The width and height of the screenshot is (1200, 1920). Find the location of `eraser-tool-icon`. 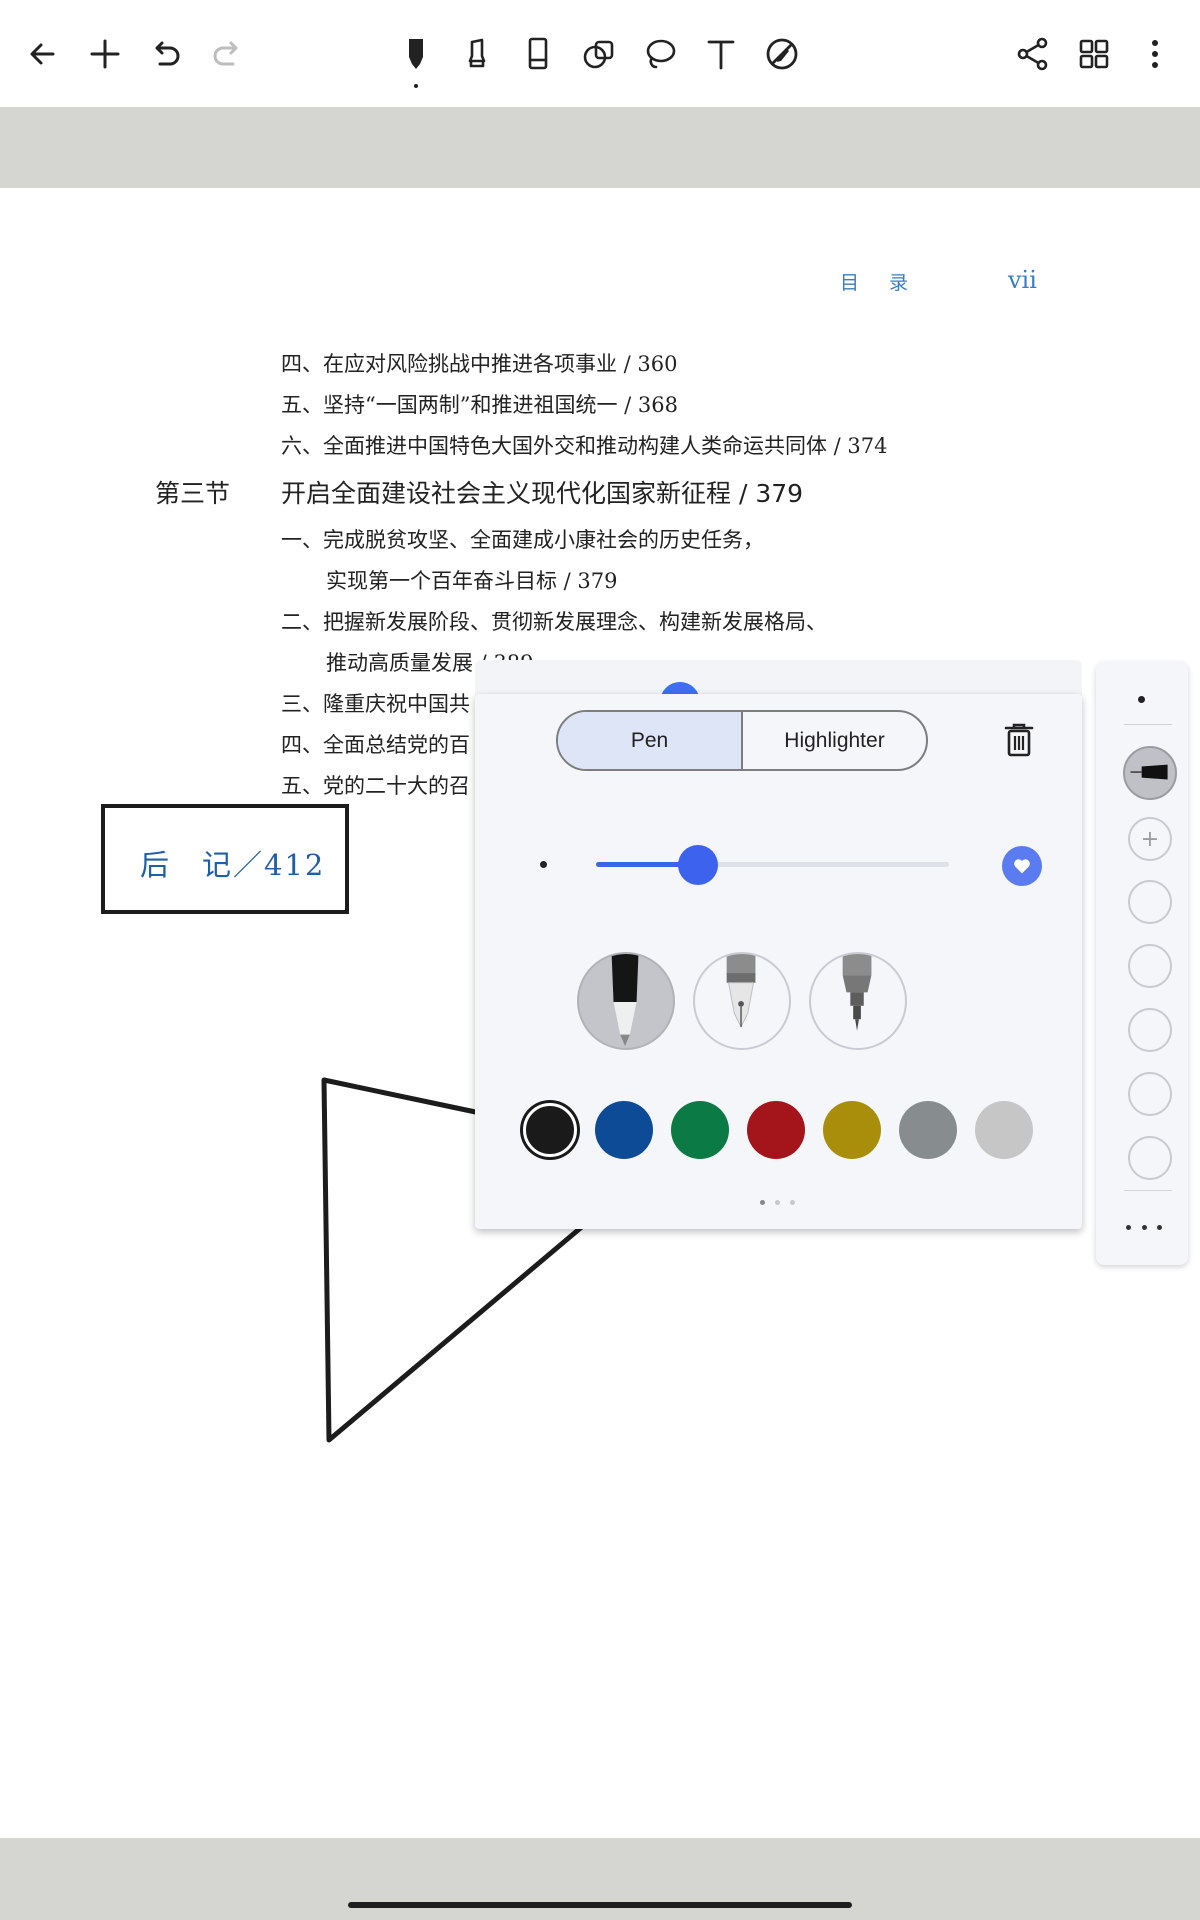

eraser-tool-icon is located at coordinates (538, 53).